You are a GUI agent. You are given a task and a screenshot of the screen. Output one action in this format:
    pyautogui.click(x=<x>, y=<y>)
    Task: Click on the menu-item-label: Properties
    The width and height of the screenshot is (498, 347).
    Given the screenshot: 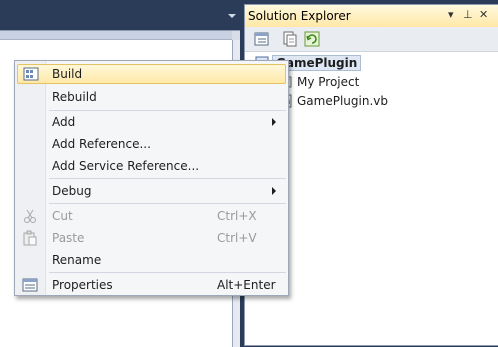 What is the action you would take?
    pyautogui.click(x=82, y=285)
    